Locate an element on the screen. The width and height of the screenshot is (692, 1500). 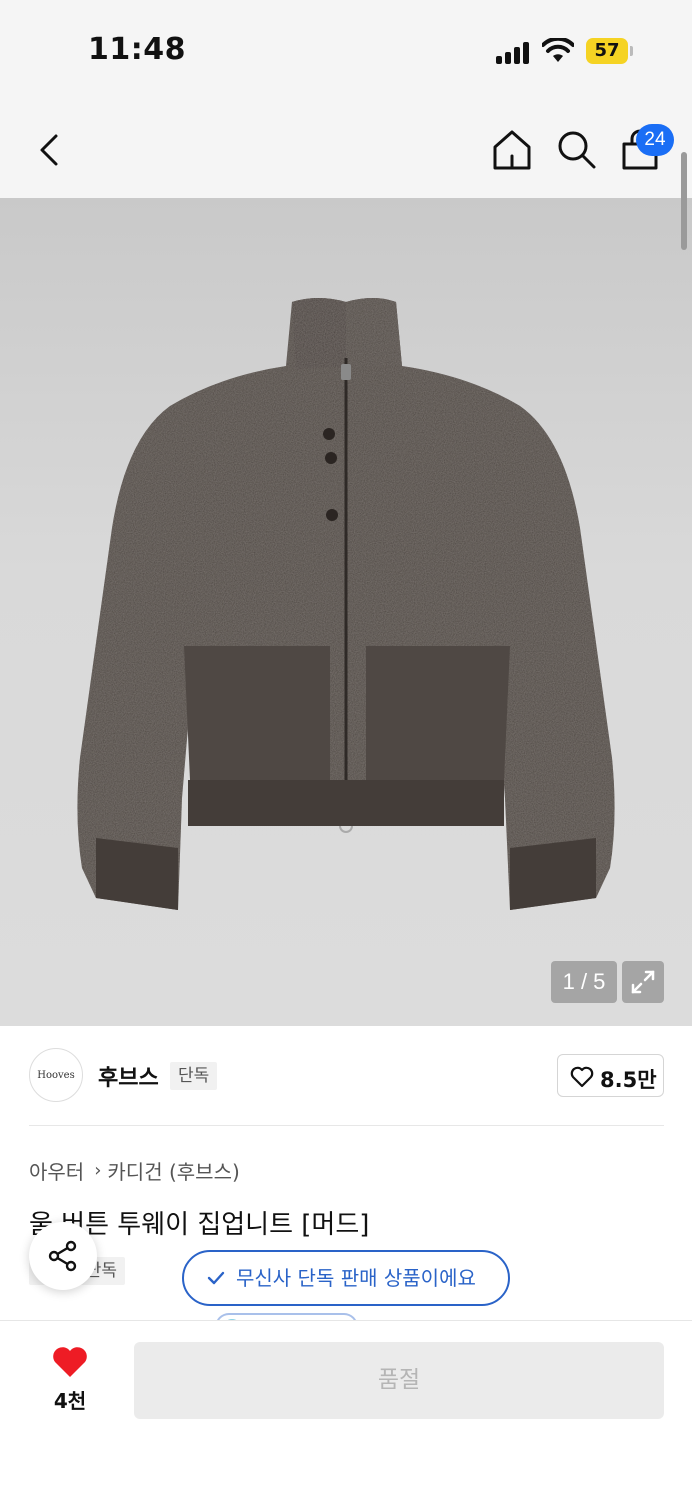
breadcrumb: 아우터 › 카디건 (후브스) is located at coordinates (134, 1170).